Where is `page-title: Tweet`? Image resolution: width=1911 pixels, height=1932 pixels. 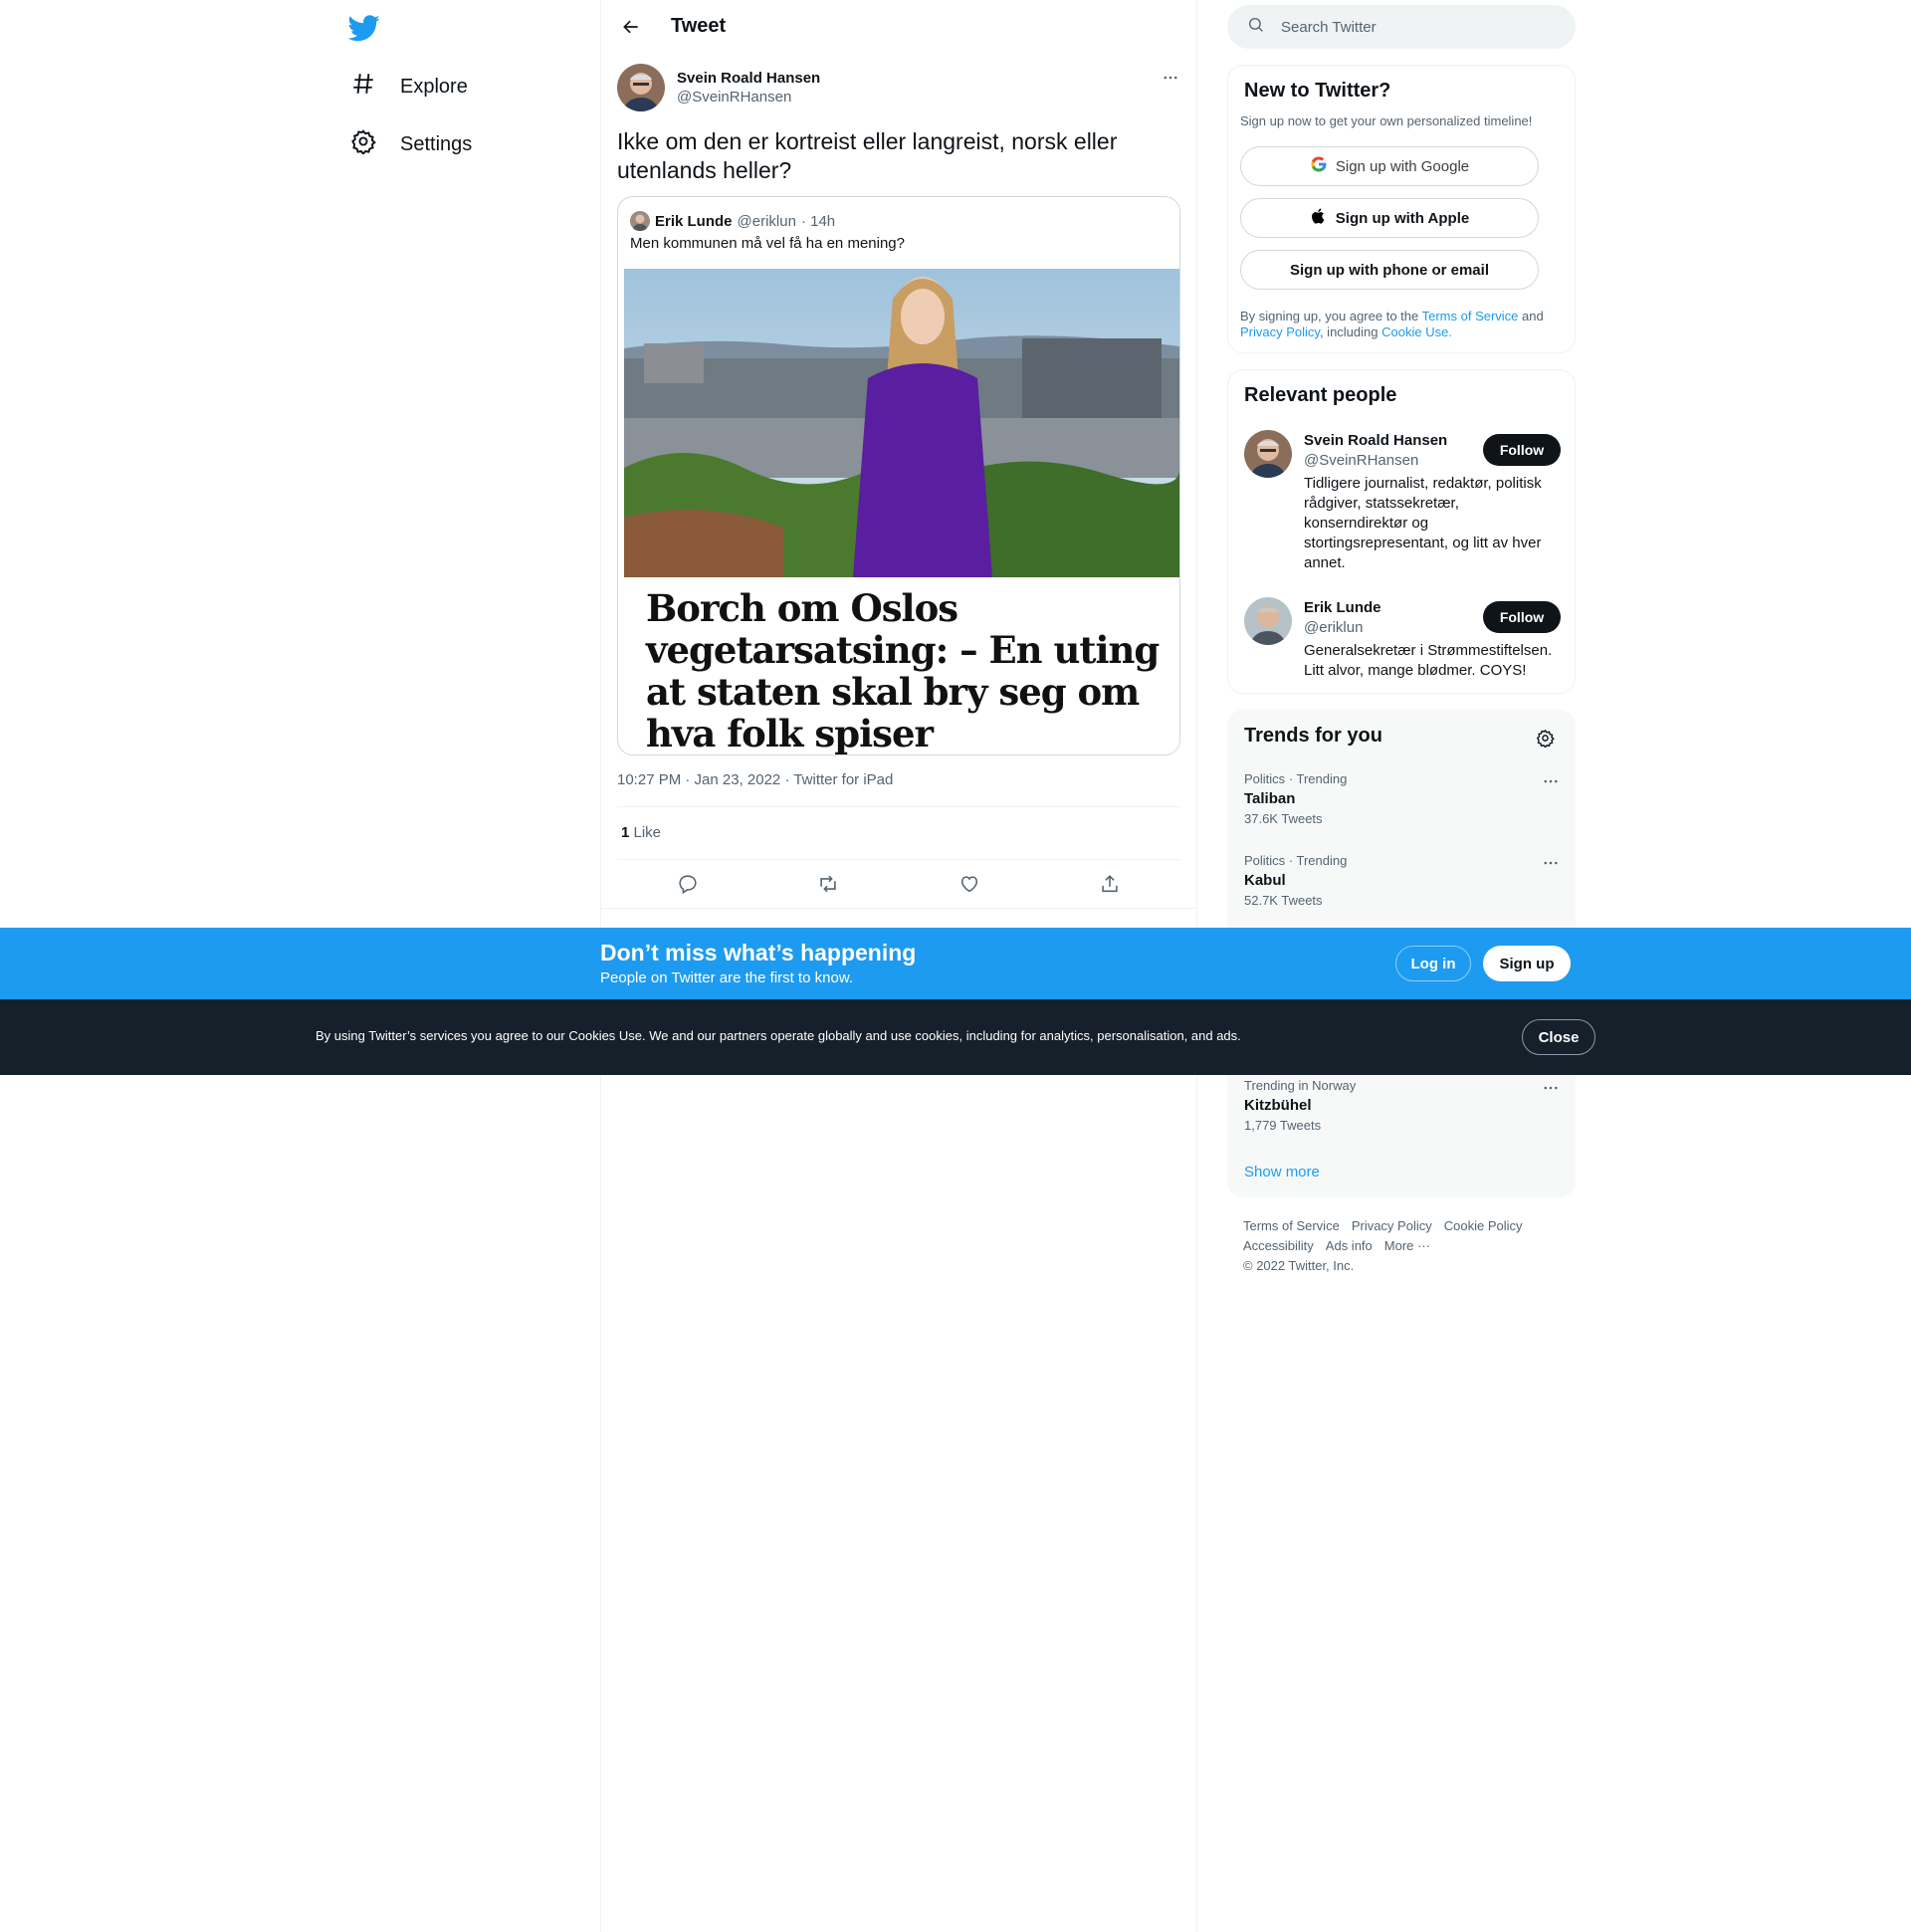 page-title: Tweet is located at coordinates (699, 26).